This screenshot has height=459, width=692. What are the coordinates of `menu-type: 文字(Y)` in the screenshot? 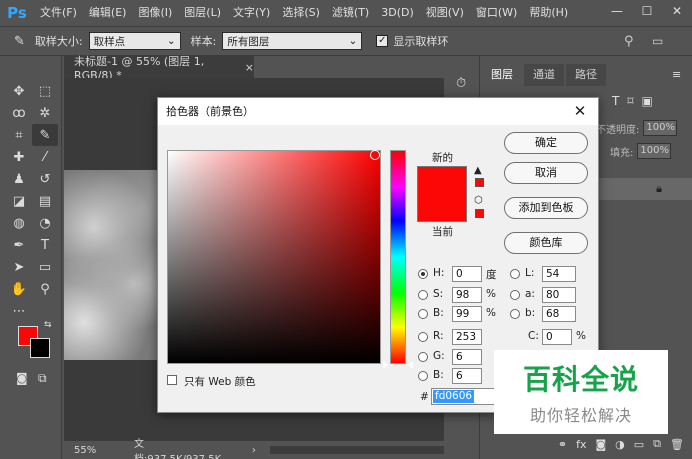 It's located at (251, 13).